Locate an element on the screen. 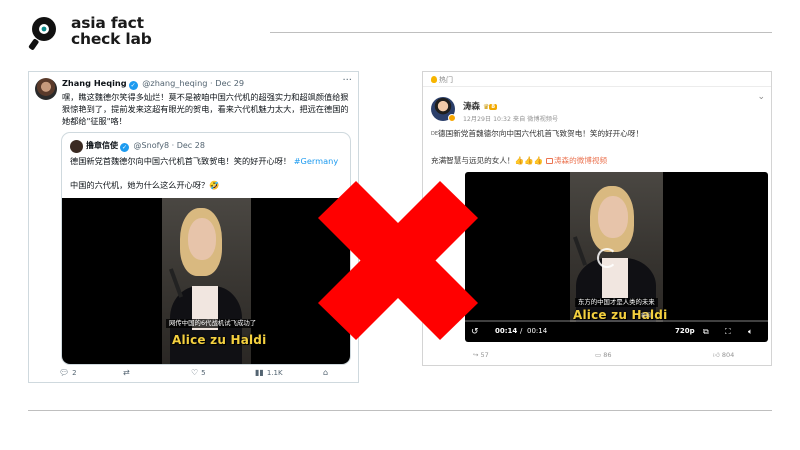 This screenshot has width=800, height=450. brand-wordmark: asia fact check lab is located at coordinates (111, 31).